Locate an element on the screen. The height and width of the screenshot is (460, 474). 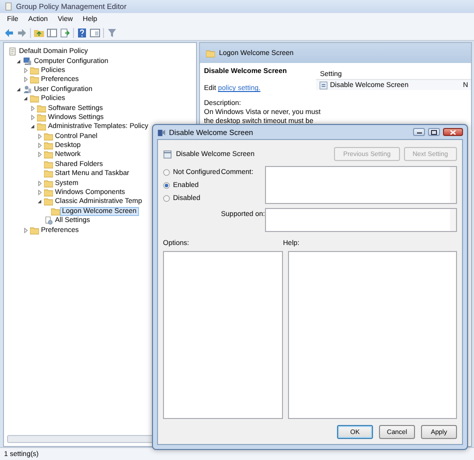
setting-icon is located at coordinates (167, 154).